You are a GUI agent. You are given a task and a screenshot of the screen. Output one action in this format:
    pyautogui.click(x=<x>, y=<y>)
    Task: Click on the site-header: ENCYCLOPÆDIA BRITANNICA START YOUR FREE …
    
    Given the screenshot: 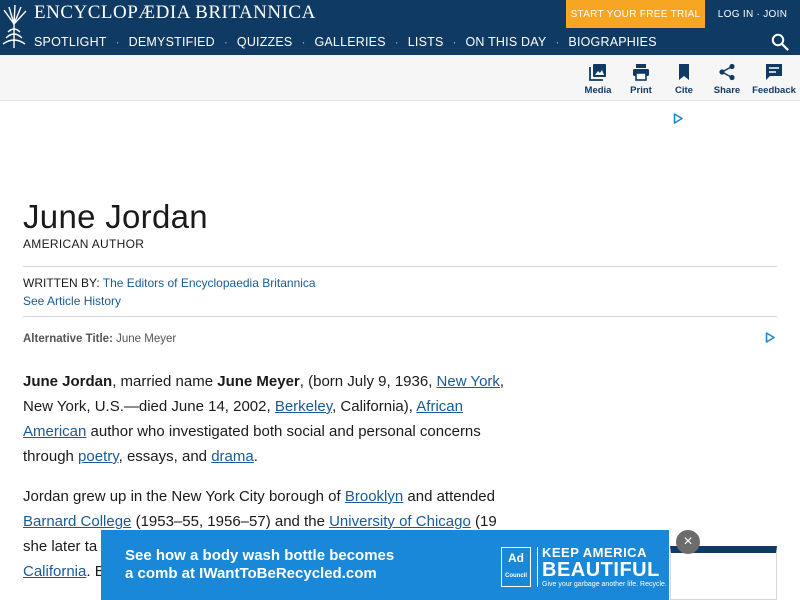 What is the action you would take?
    pyautogui.click(x=400, y=27)
    